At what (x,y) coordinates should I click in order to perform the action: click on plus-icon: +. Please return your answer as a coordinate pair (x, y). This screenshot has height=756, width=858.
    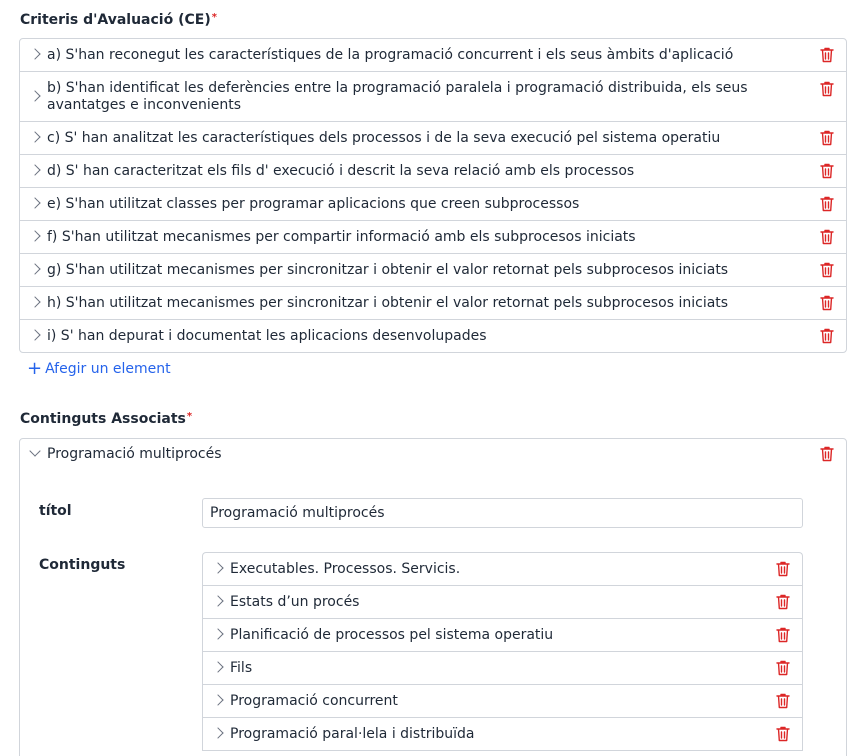
    Looking at the image, I should click on (35, 368).